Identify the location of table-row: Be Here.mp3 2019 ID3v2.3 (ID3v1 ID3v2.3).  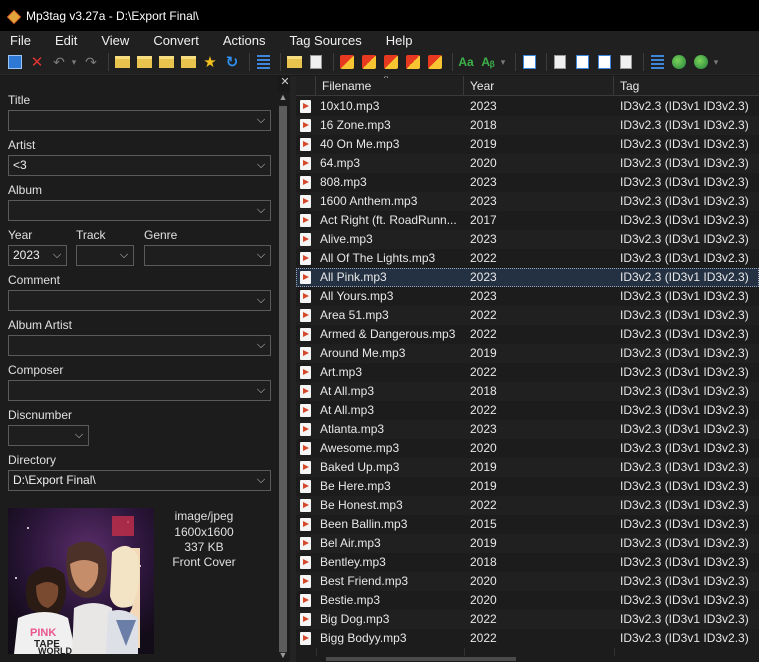
(527, 486).